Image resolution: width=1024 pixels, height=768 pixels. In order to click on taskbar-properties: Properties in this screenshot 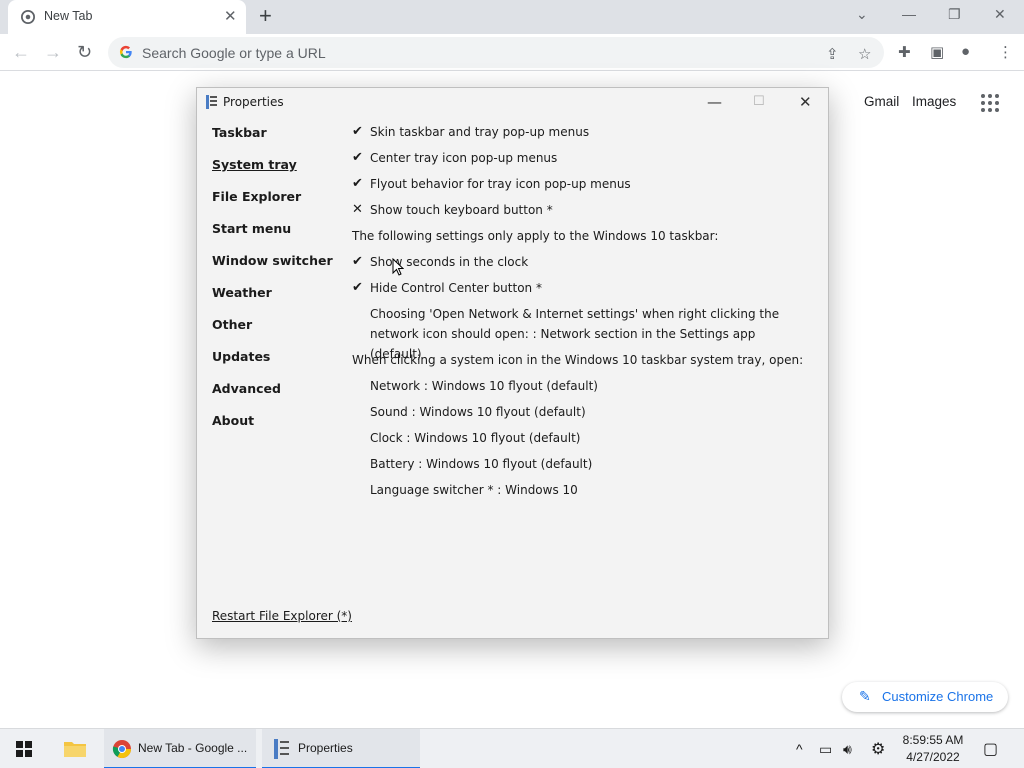, I will do `click(341, 748)`.